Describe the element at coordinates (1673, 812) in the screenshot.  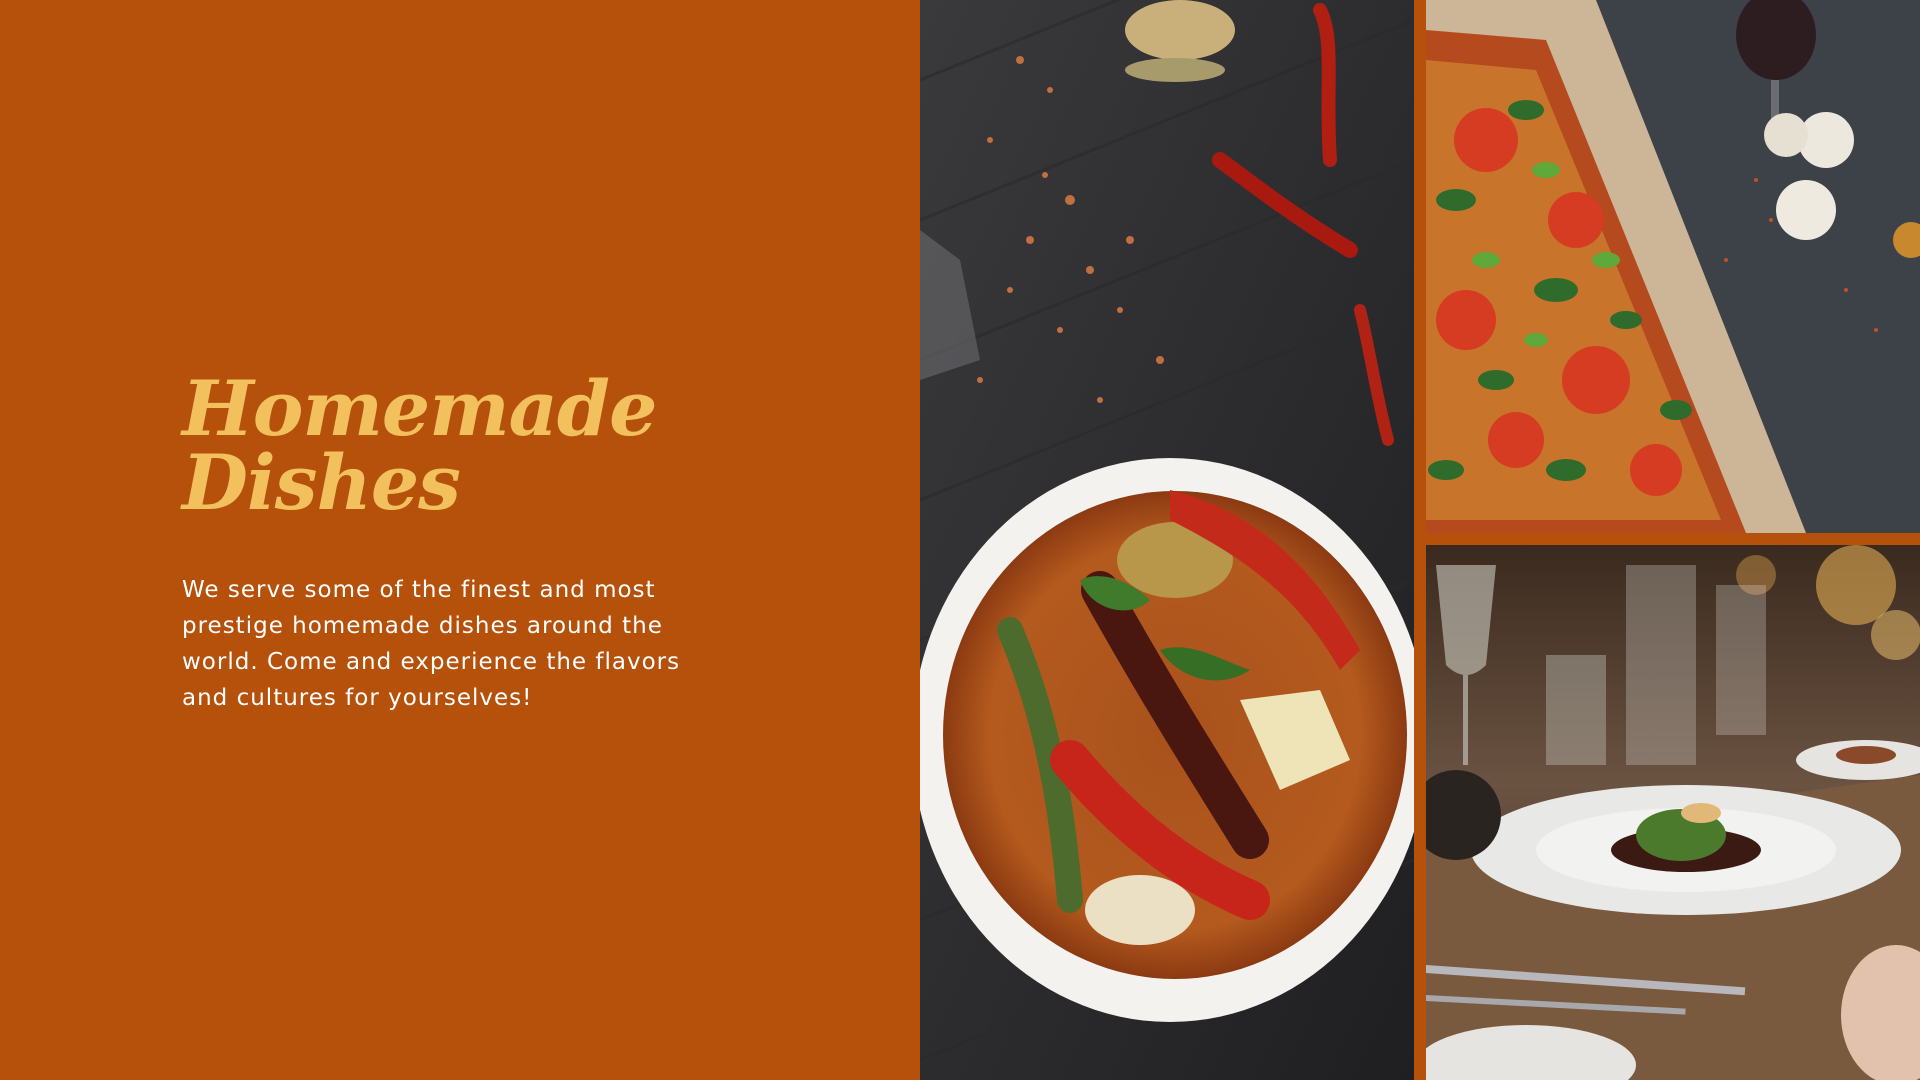
I see `dinner-table-photo` at that location.